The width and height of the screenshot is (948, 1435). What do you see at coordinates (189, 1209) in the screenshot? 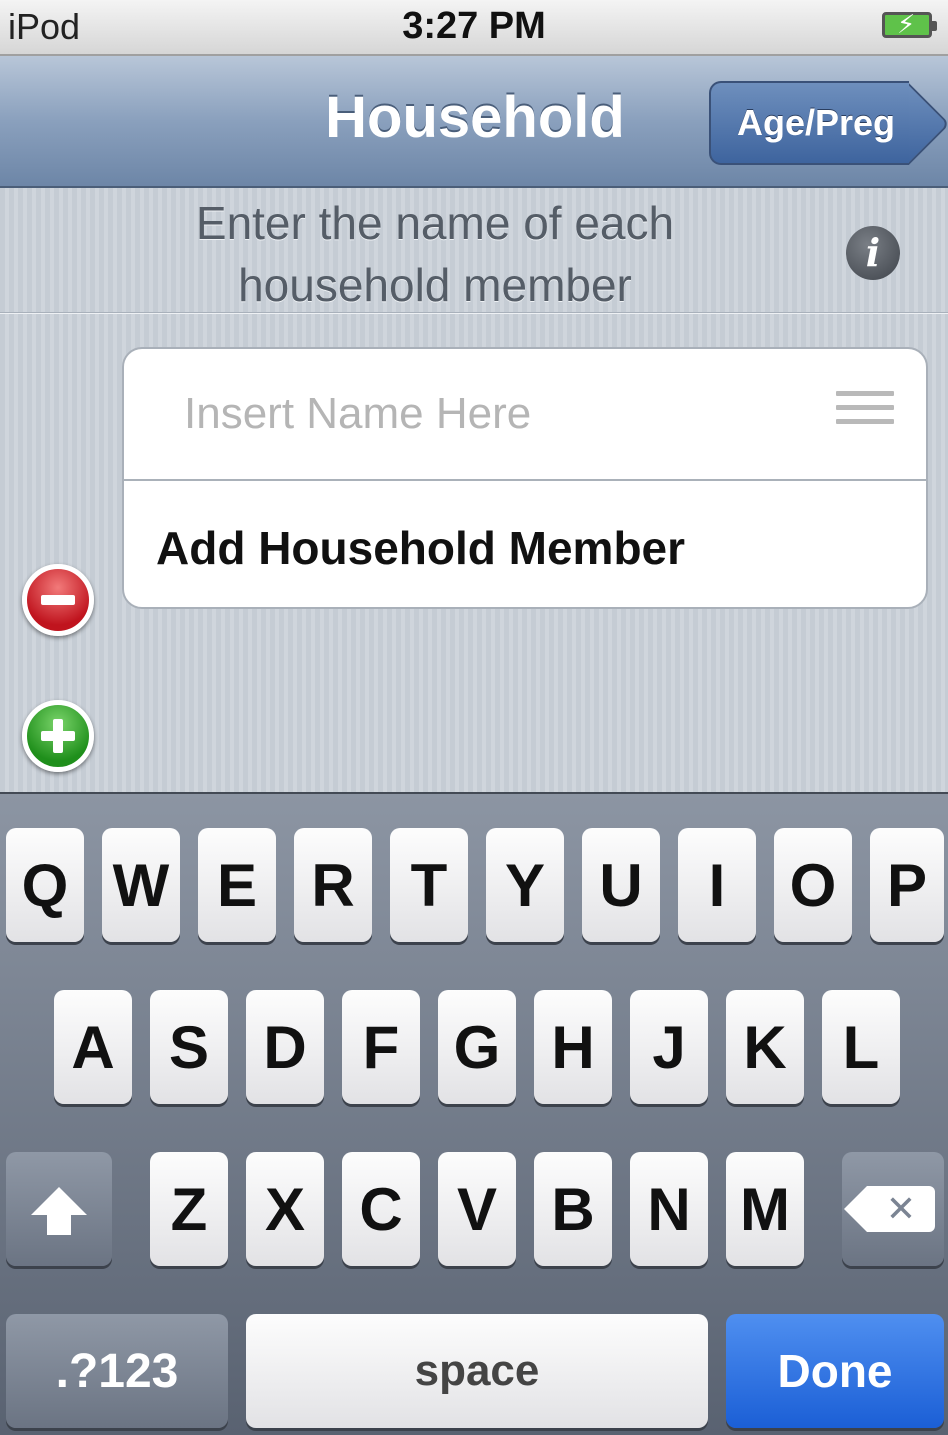
I see `key-z: Z` at bounding box center [189, 1209].